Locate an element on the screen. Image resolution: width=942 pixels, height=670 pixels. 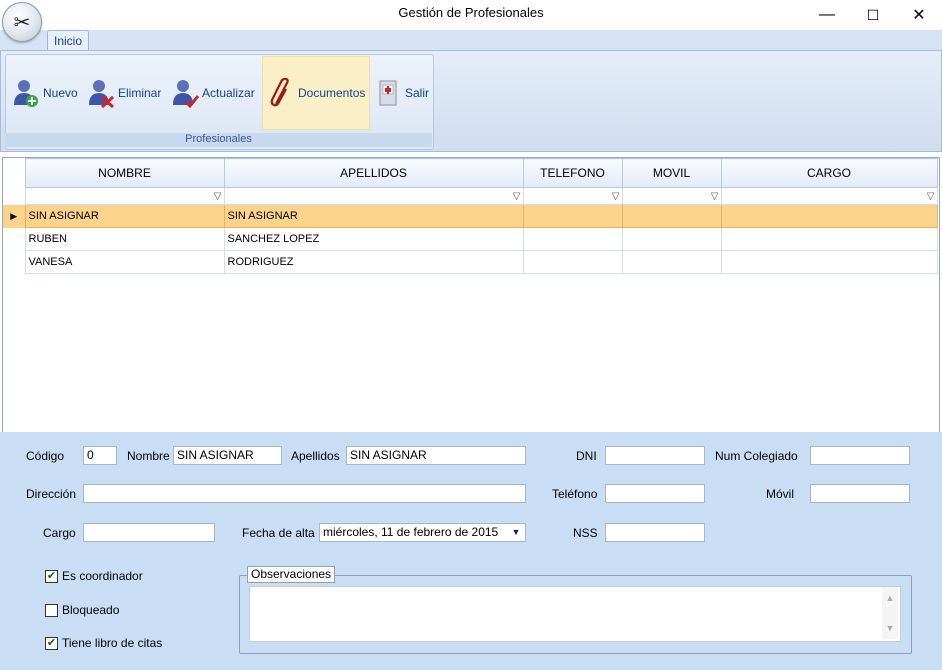
fecha-alta-value: miércoles, 11 de febrero de 2015 is located at coordinates (411, 532).